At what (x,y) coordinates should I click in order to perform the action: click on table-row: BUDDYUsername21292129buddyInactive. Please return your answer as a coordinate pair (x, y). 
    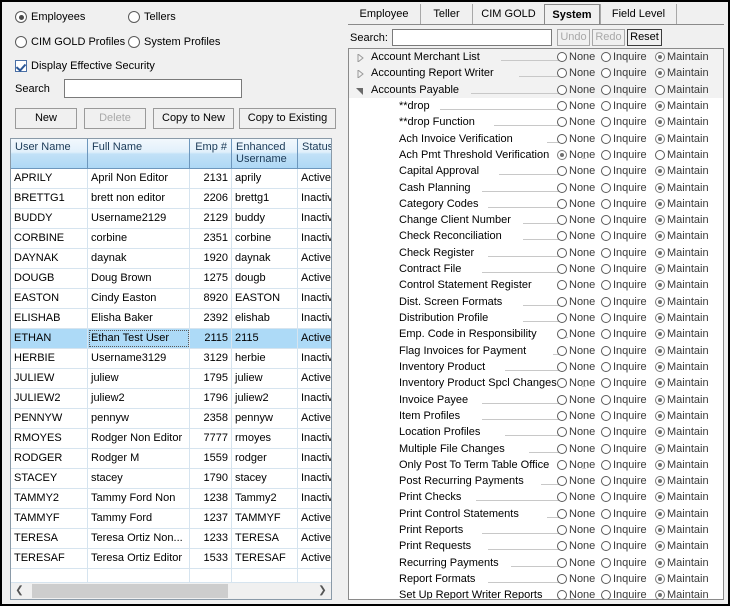
    Looking at the image, I should click on (171, 219).